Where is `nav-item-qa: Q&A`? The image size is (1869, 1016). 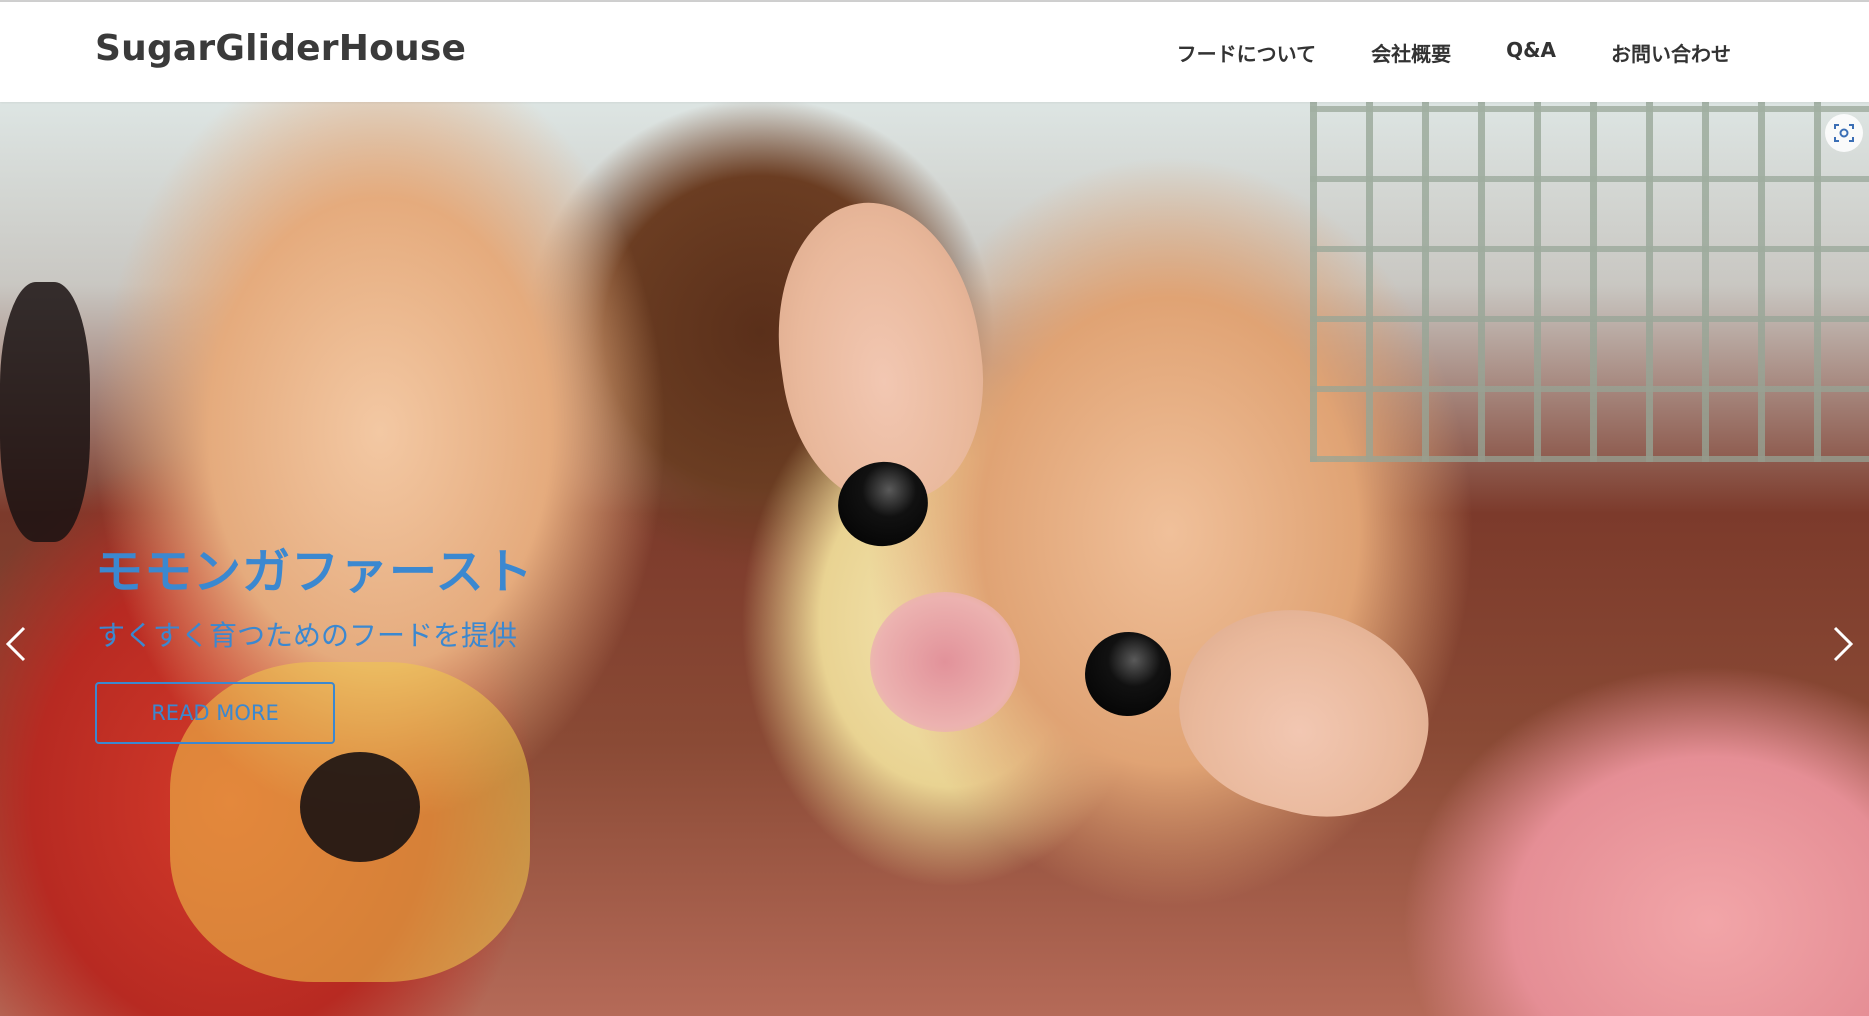 nav-item-qa: Q&A is located at coordinates (1531, 52).